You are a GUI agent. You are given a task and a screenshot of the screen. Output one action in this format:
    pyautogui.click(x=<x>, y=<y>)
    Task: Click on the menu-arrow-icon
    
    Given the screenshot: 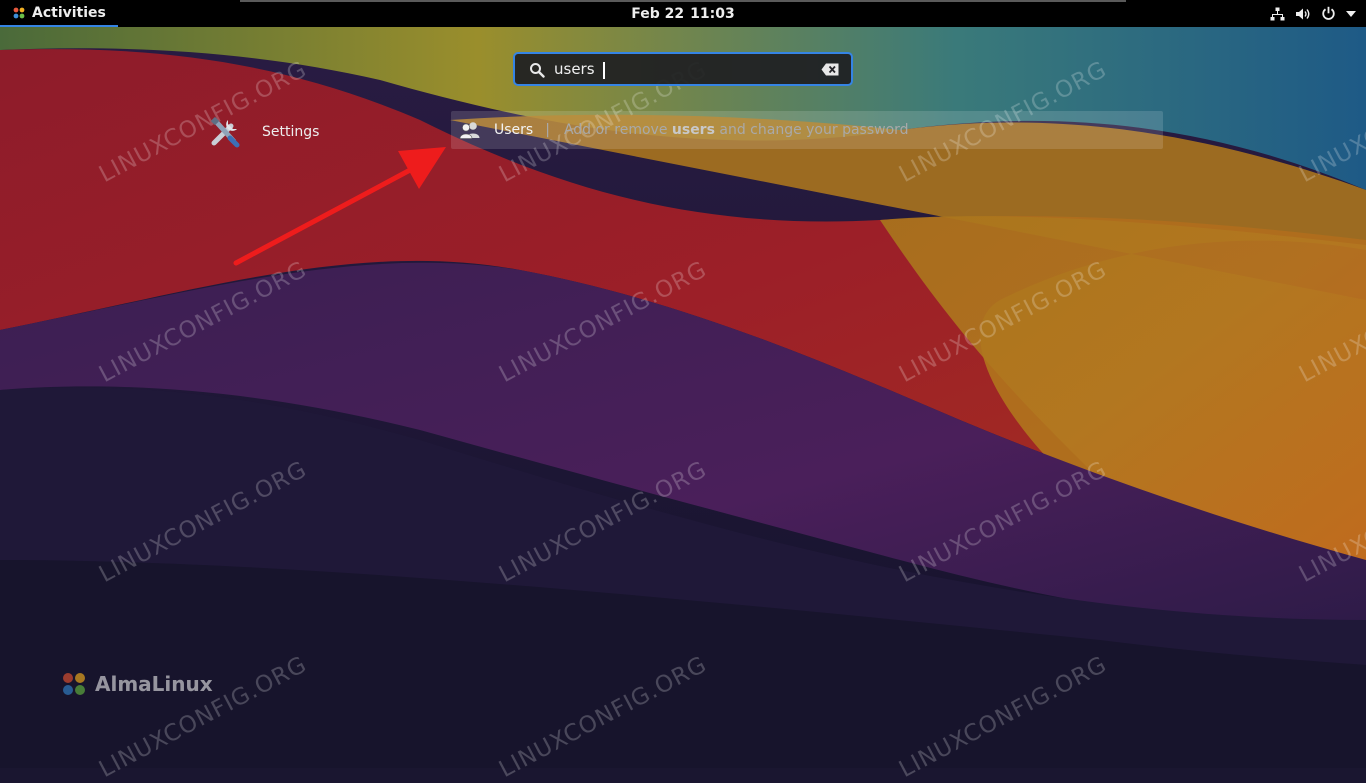 What is the action you would take?
    pyautogui.click(x=1351, y=13)
    